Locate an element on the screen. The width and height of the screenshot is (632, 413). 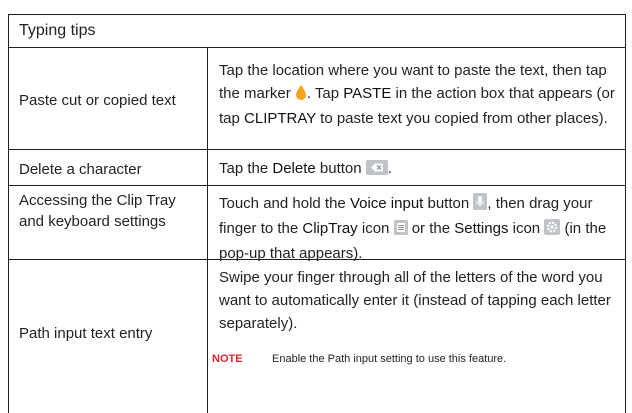
keyword-cliptray: ClipTray is located at coordinates (330, 228).